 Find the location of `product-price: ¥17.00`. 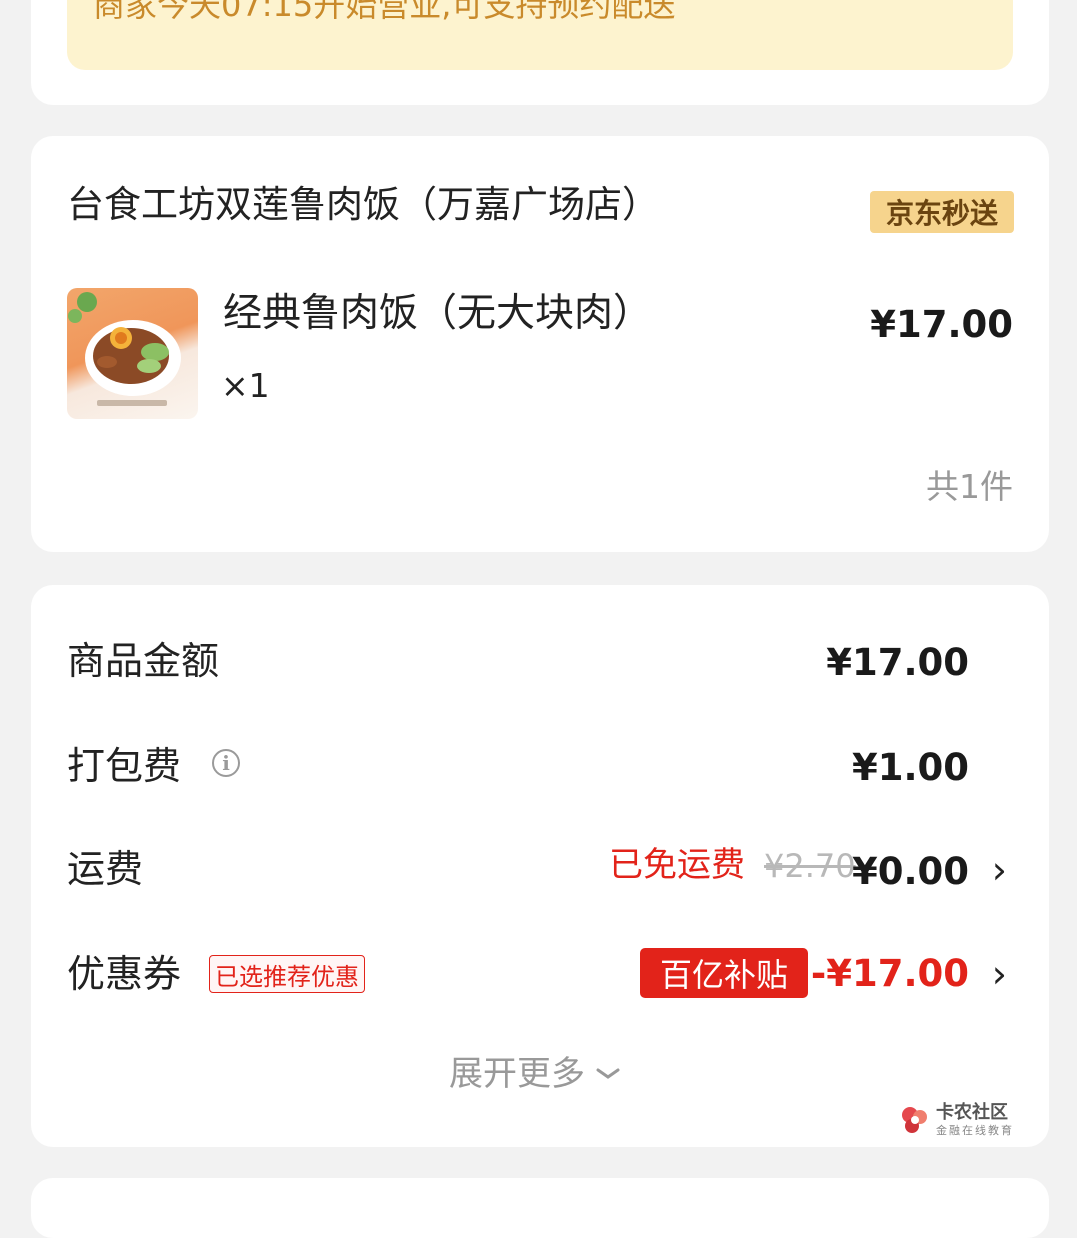

product-price: ¥17.00 is located at coordinates (941, 324).